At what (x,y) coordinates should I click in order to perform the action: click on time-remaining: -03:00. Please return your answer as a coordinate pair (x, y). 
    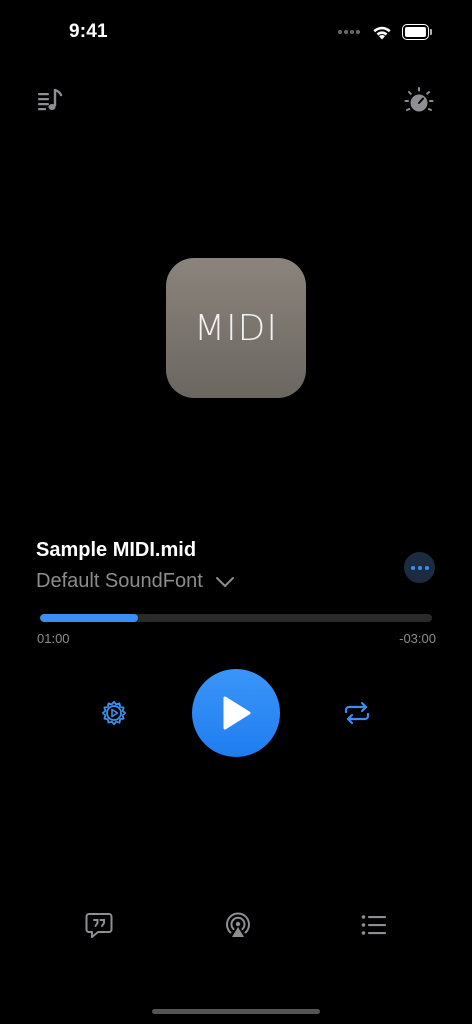
    Looking at the image, I should click on (417, 638).